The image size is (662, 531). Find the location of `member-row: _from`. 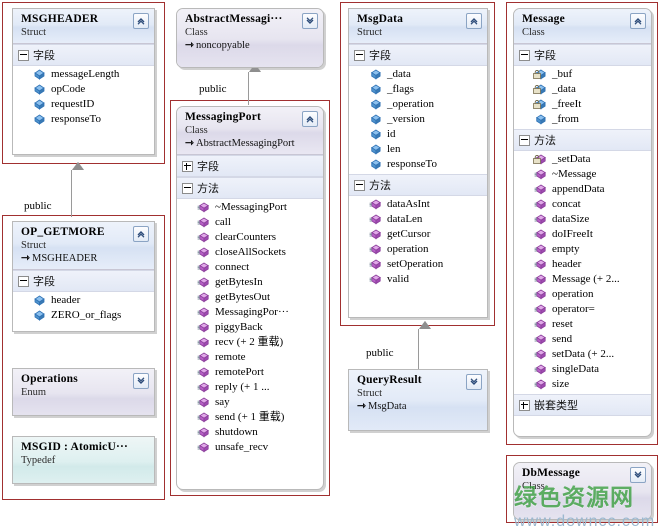

member-row: _from is located at coordinates (582, 119).